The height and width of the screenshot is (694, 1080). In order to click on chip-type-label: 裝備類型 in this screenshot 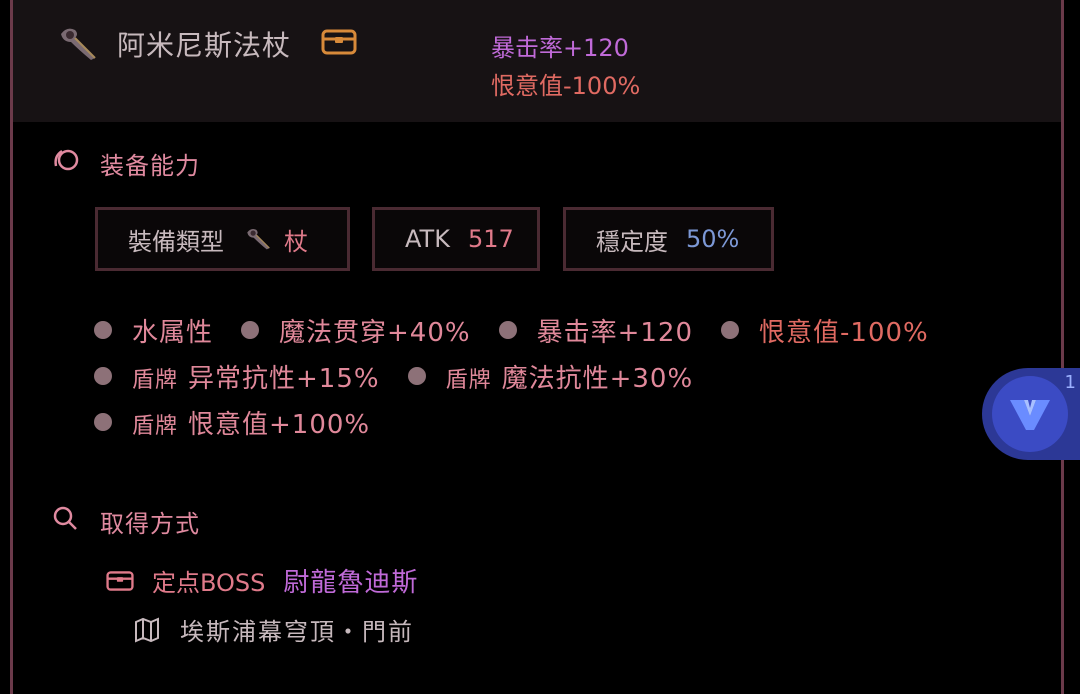, I will do `click(176, 241)`.